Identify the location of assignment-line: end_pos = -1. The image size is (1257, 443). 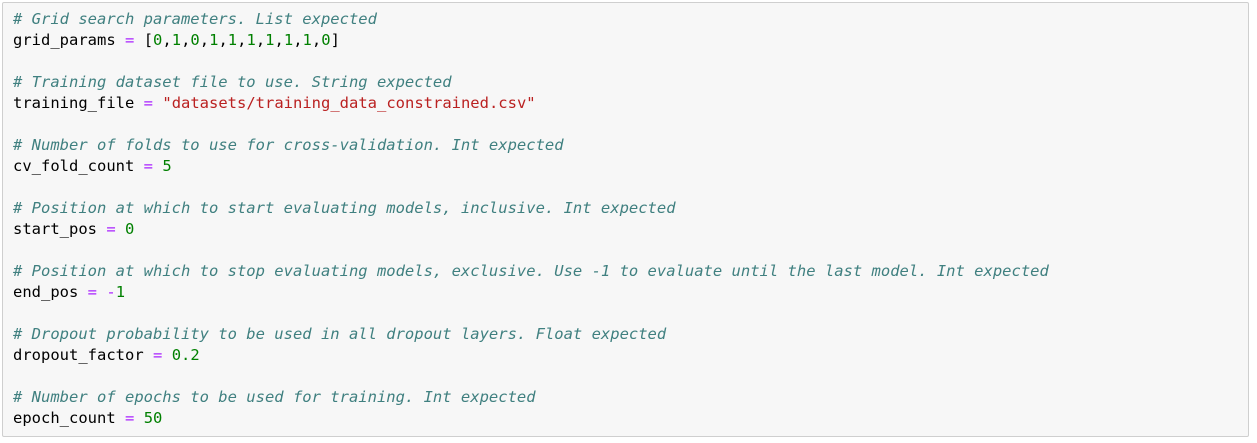
(627, 292).